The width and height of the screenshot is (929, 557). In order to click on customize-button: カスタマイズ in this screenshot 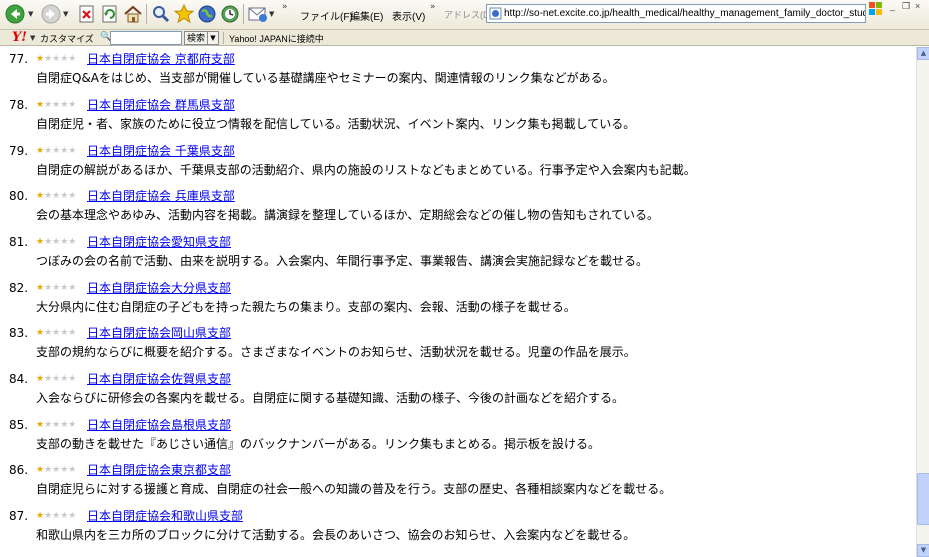, I will do `click(67, 38)`.